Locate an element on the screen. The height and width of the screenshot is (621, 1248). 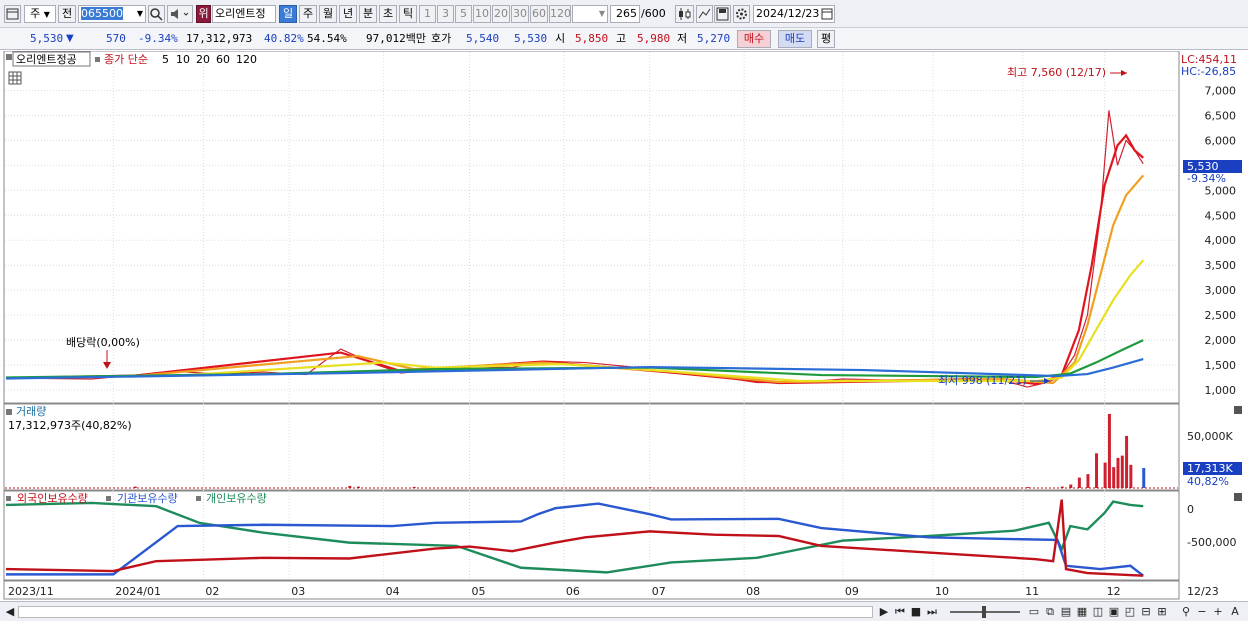
speaker-icon is located at coordinates (180, 14).